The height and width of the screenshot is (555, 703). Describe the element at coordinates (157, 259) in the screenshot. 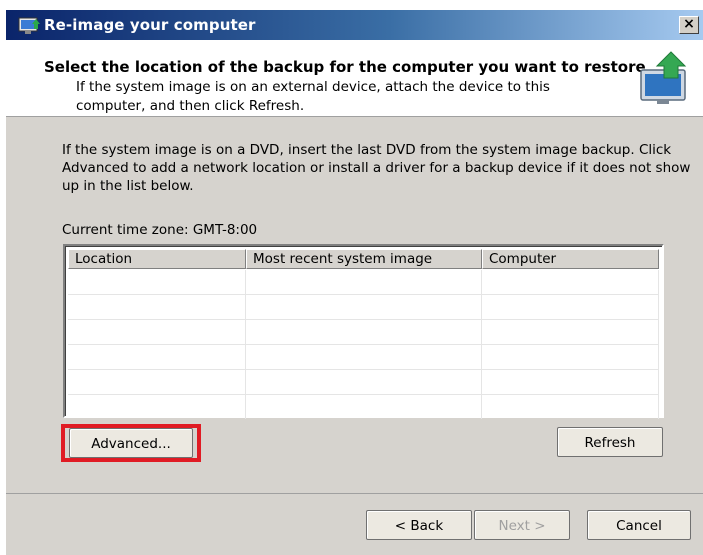

I see `column-header-location: Location` at that location.